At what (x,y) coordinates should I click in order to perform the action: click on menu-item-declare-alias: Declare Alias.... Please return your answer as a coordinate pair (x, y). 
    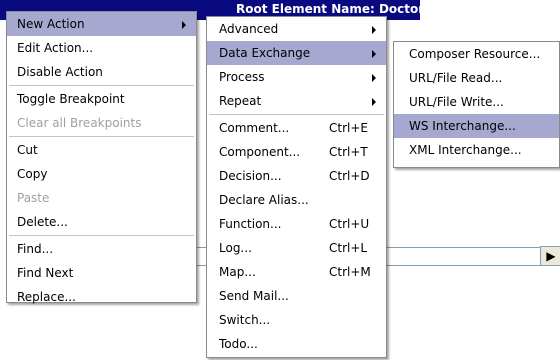
    Looking at the image, I should click on (296, 200).